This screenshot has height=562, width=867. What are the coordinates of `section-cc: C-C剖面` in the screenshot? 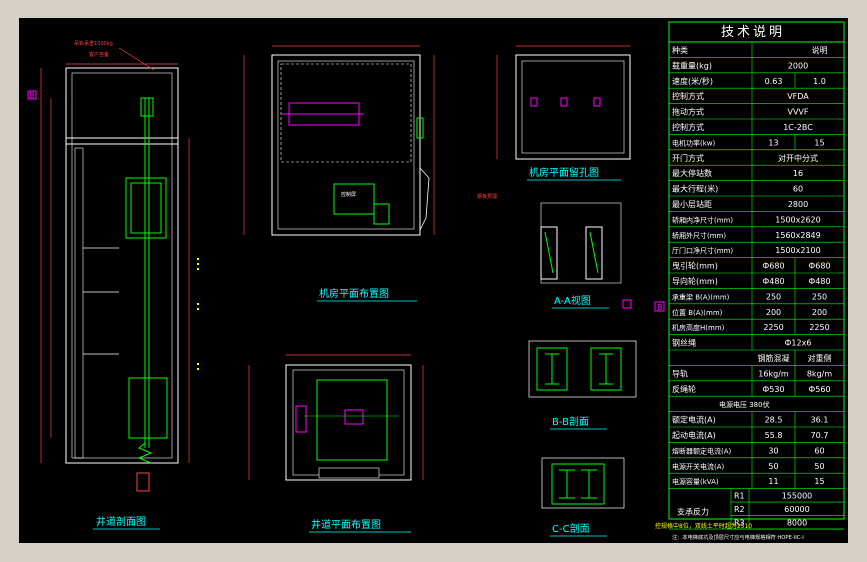 It's located at (583, 497).